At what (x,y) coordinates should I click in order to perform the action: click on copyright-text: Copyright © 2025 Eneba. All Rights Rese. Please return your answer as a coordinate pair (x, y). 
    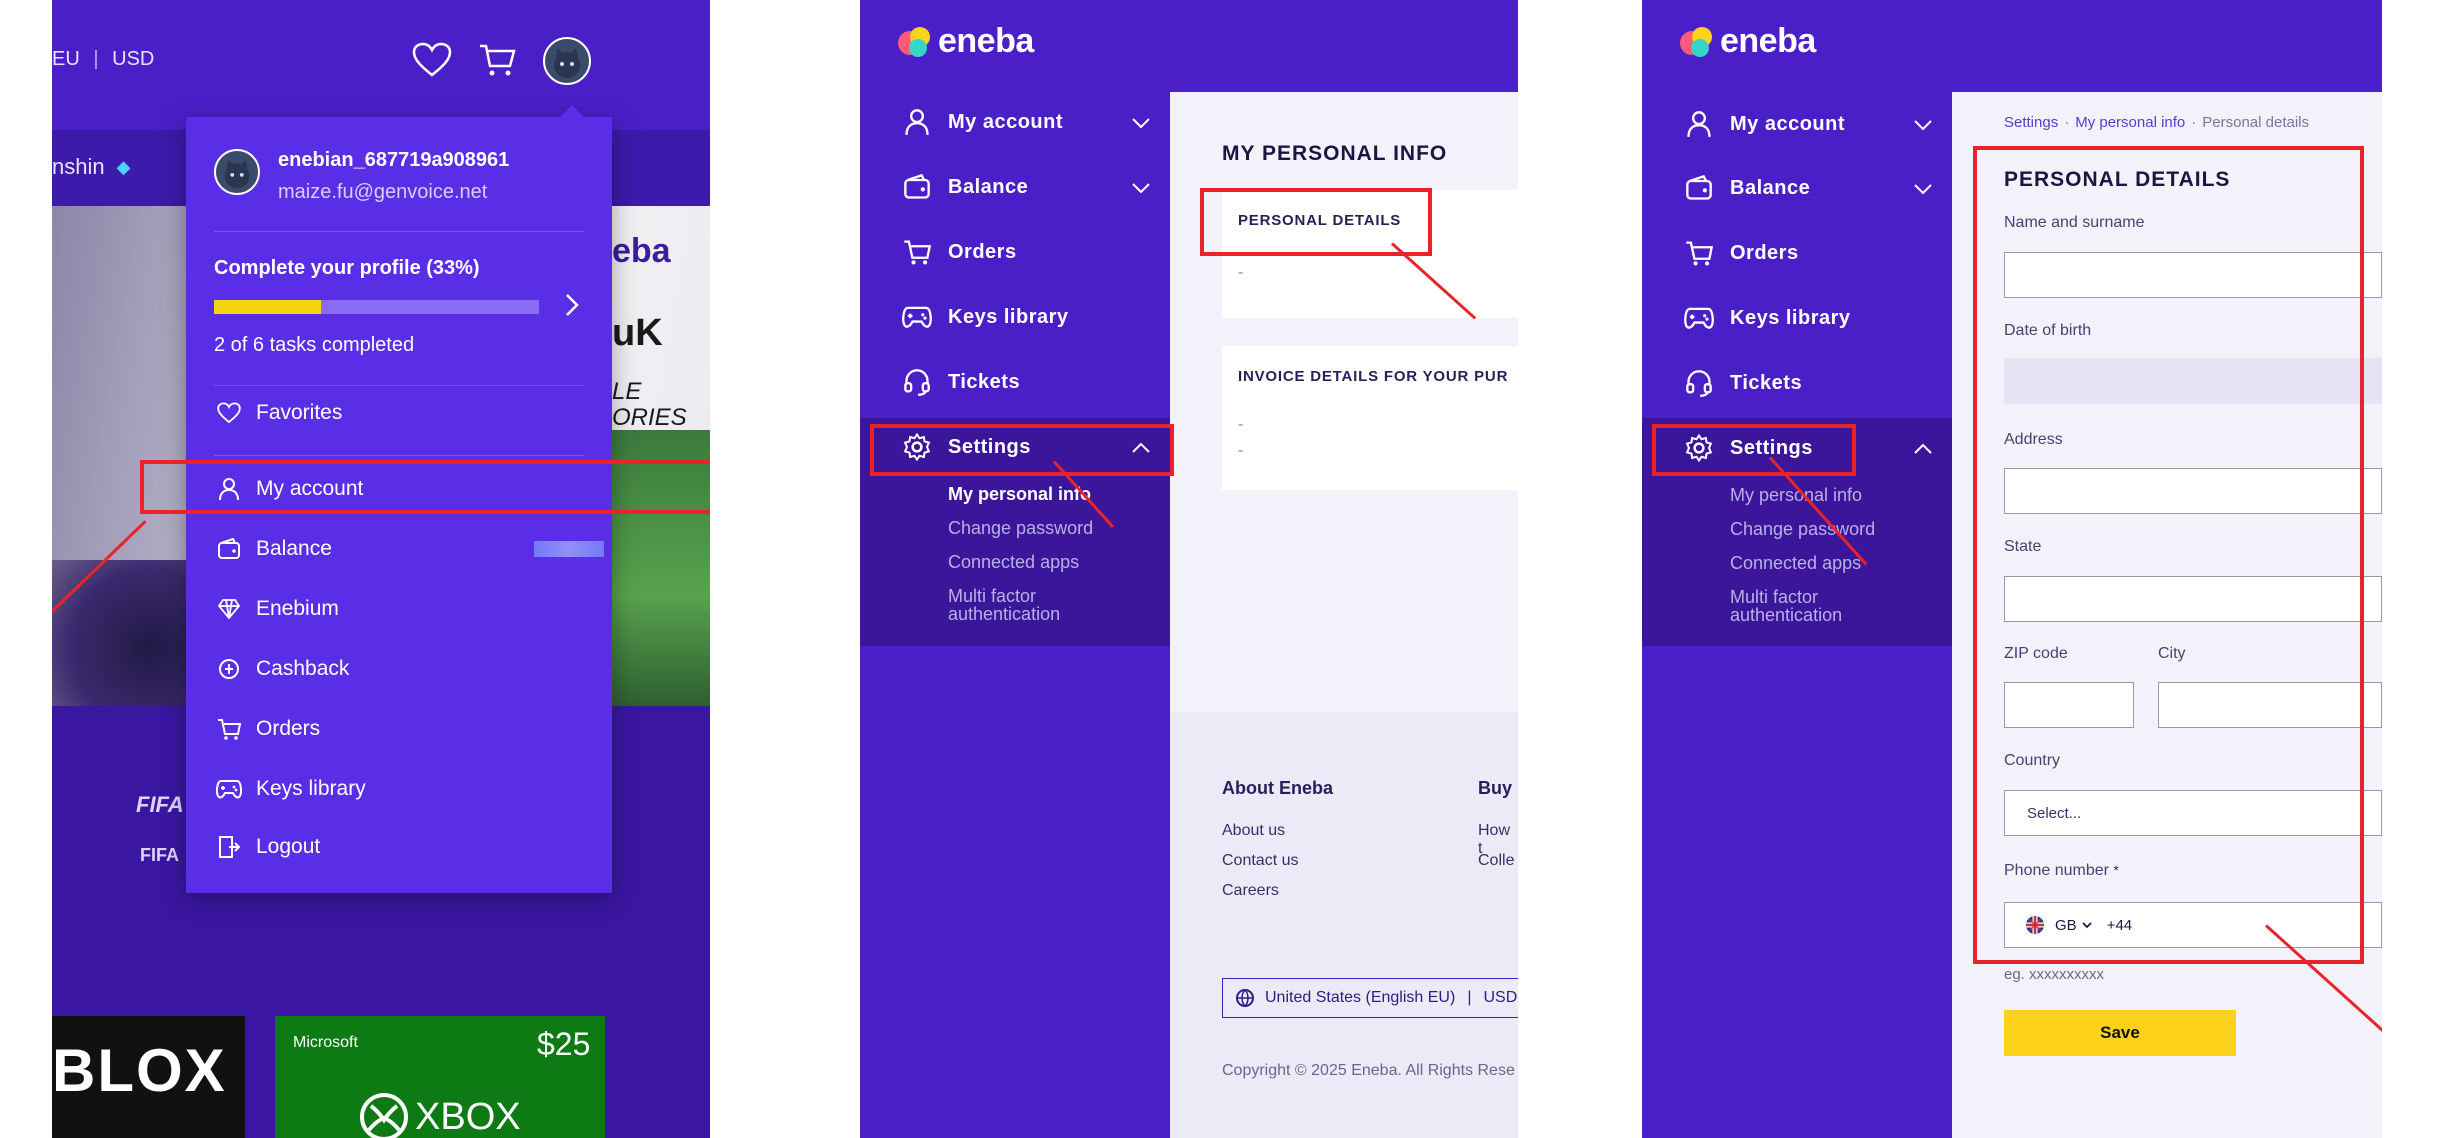
    Looking at the image, I should click on (1368, 1070).